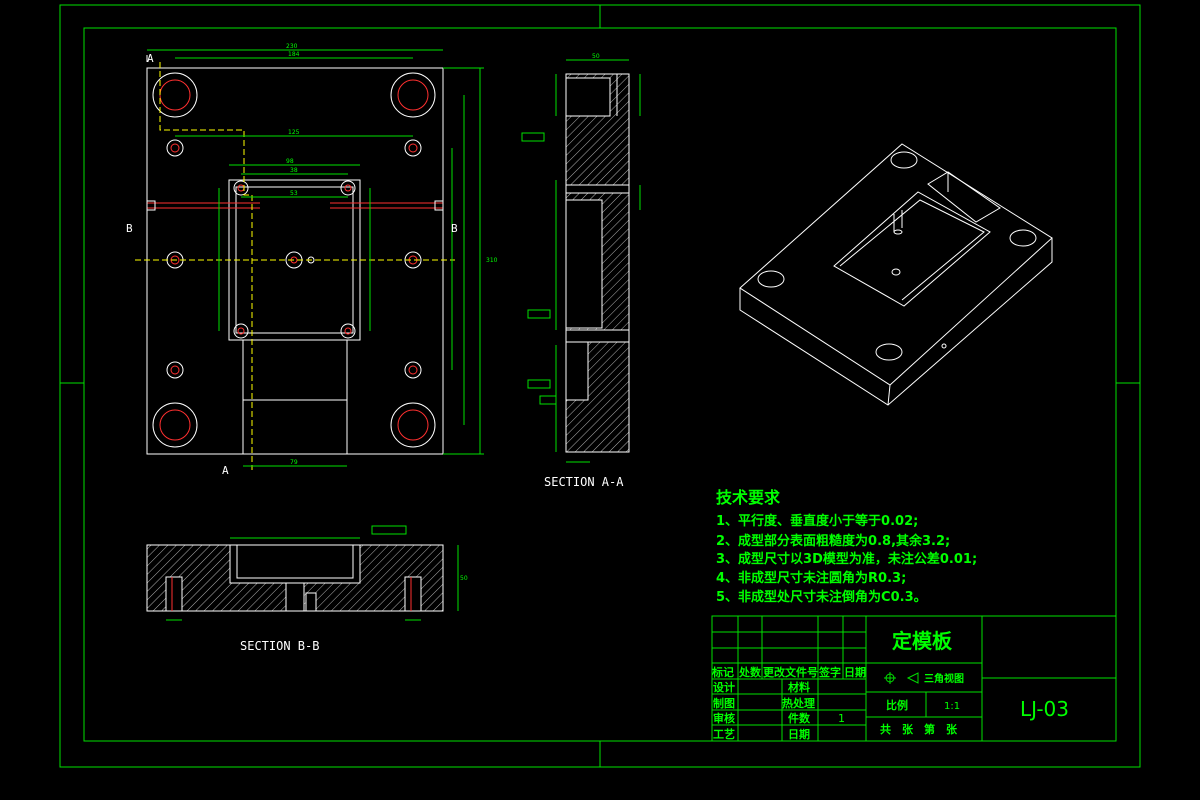 The width and height of the screenshot is (1200, 800). What do you see at coordinates (750, 672) in the screenshot?
I see `title-row-header-count: 处数` at bounding box center [750, 672].